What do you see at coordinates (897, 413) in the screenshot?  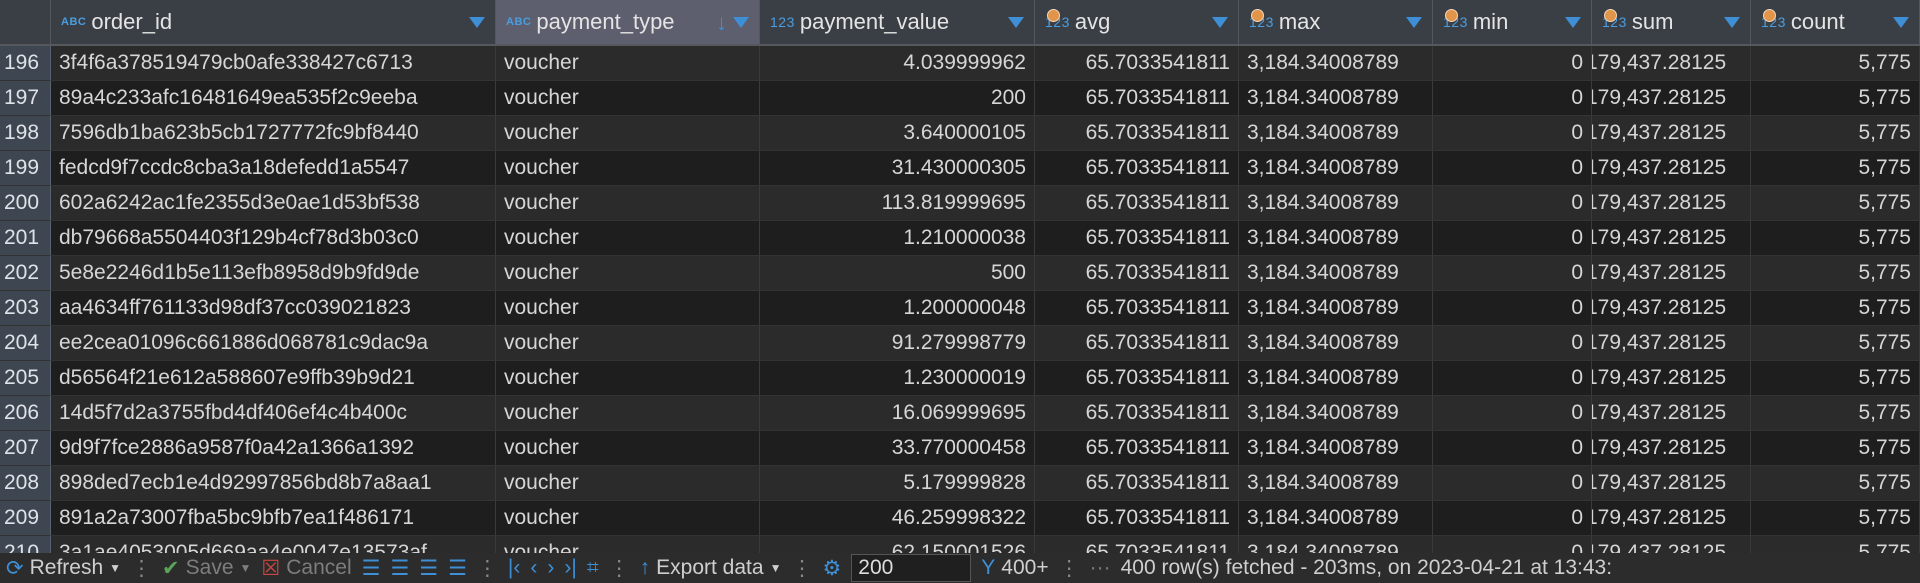 I see `cell-payment-value: 16.069999695` at bounding box center [897, 413].